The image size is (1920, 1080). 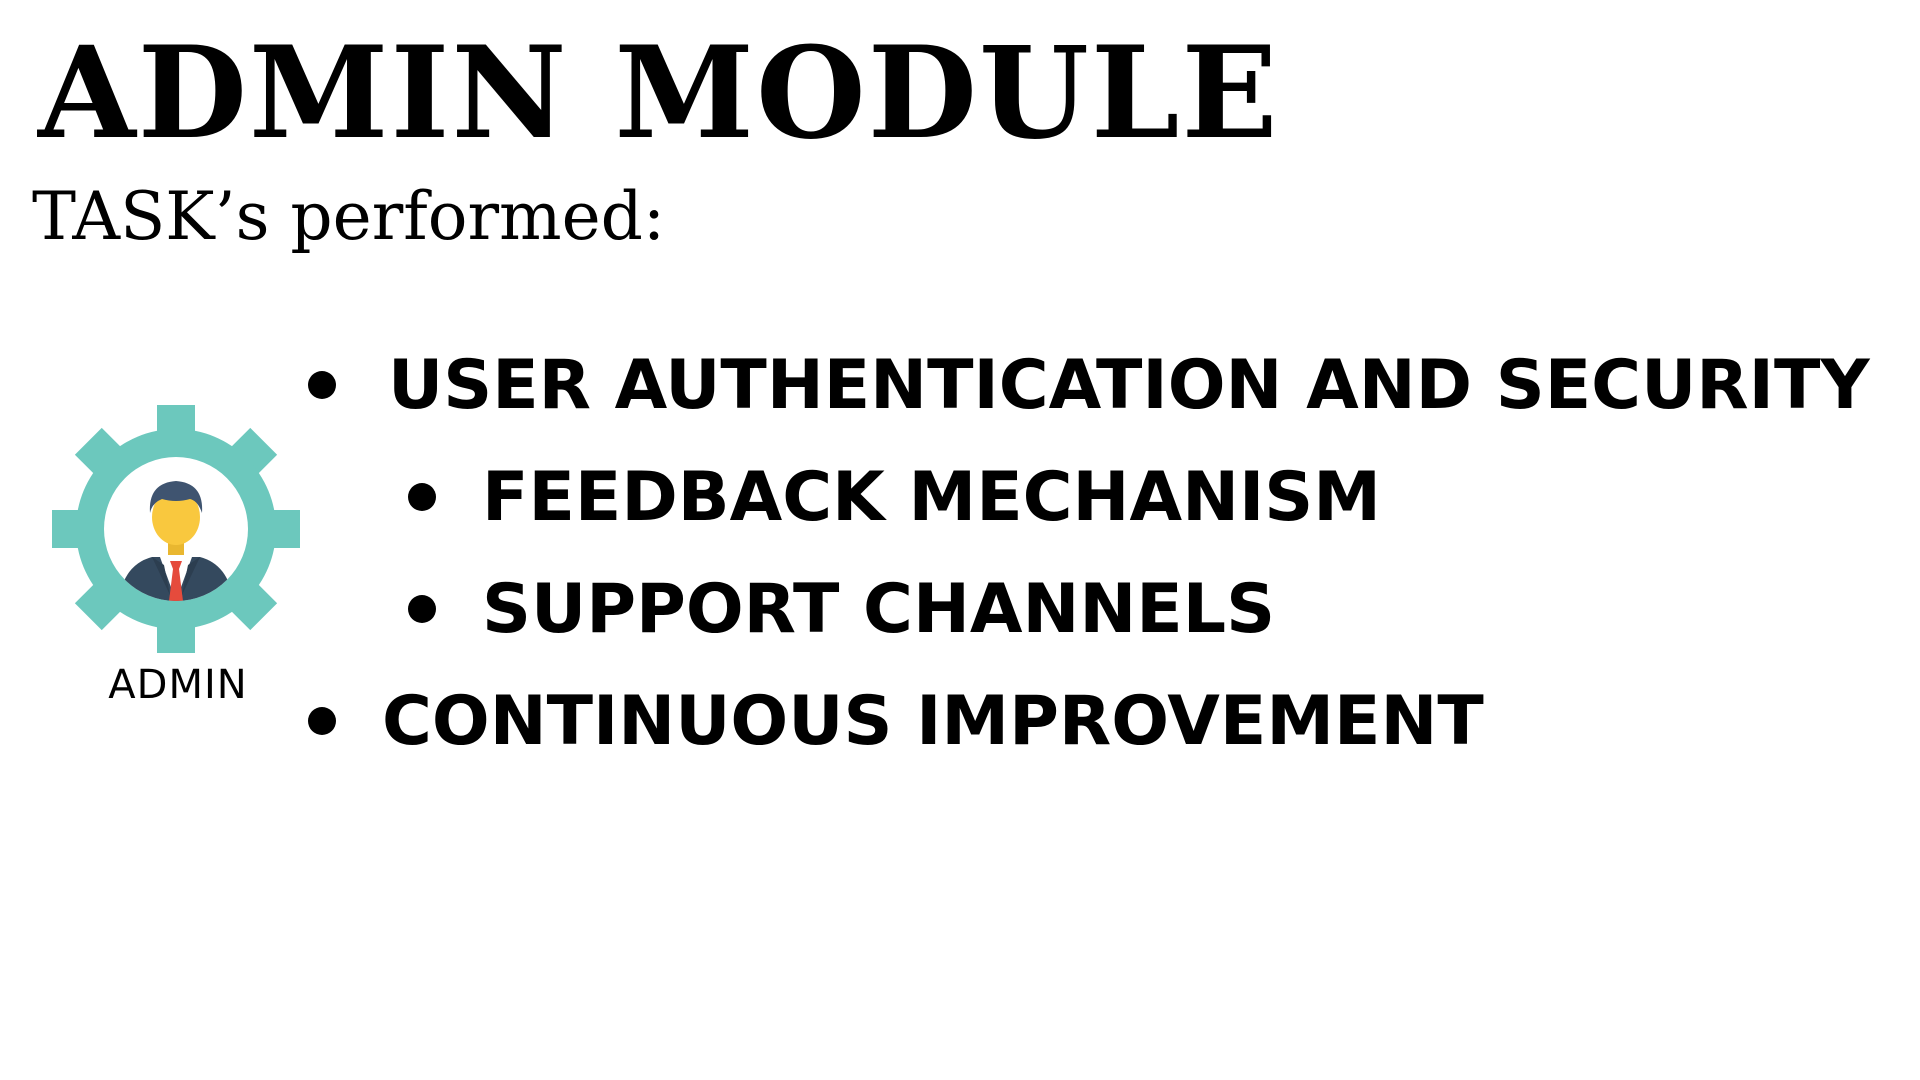 I want to click on task-label: CONTINUOUS IMPROVEMENT, so click(x=933, y=721).